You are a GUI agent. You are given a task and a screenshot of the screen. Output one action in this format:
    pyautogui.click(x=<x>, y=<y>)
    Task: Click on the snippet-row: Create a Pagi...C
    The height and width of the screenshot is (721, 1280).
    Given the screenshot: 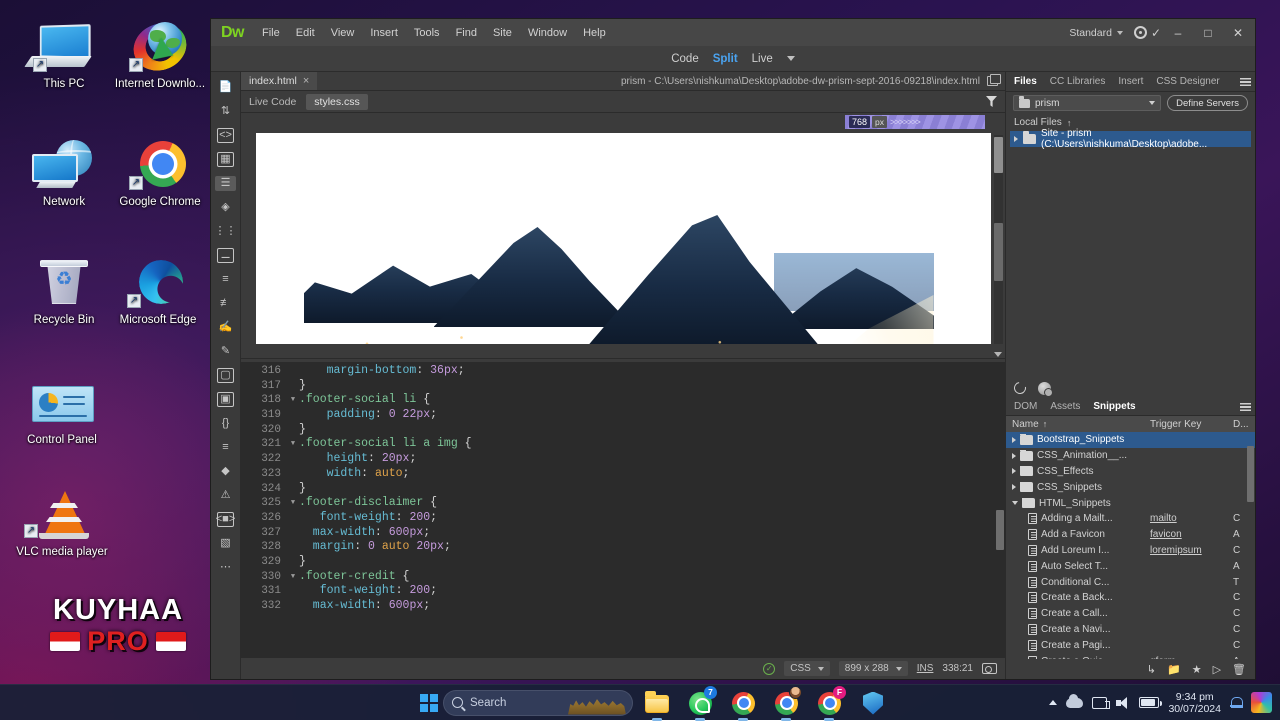 What is the action you would take?
    pyautogui.click(x=1130, y=645)
    